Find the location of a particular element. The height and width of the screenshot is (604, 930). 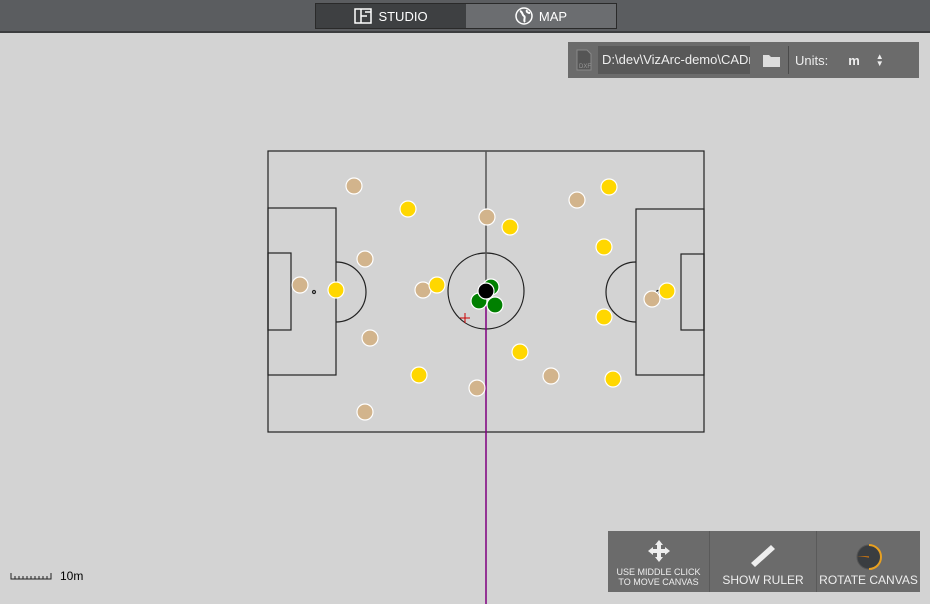

top-bar: STUDIO MAP is located at coordinates (465, 16).